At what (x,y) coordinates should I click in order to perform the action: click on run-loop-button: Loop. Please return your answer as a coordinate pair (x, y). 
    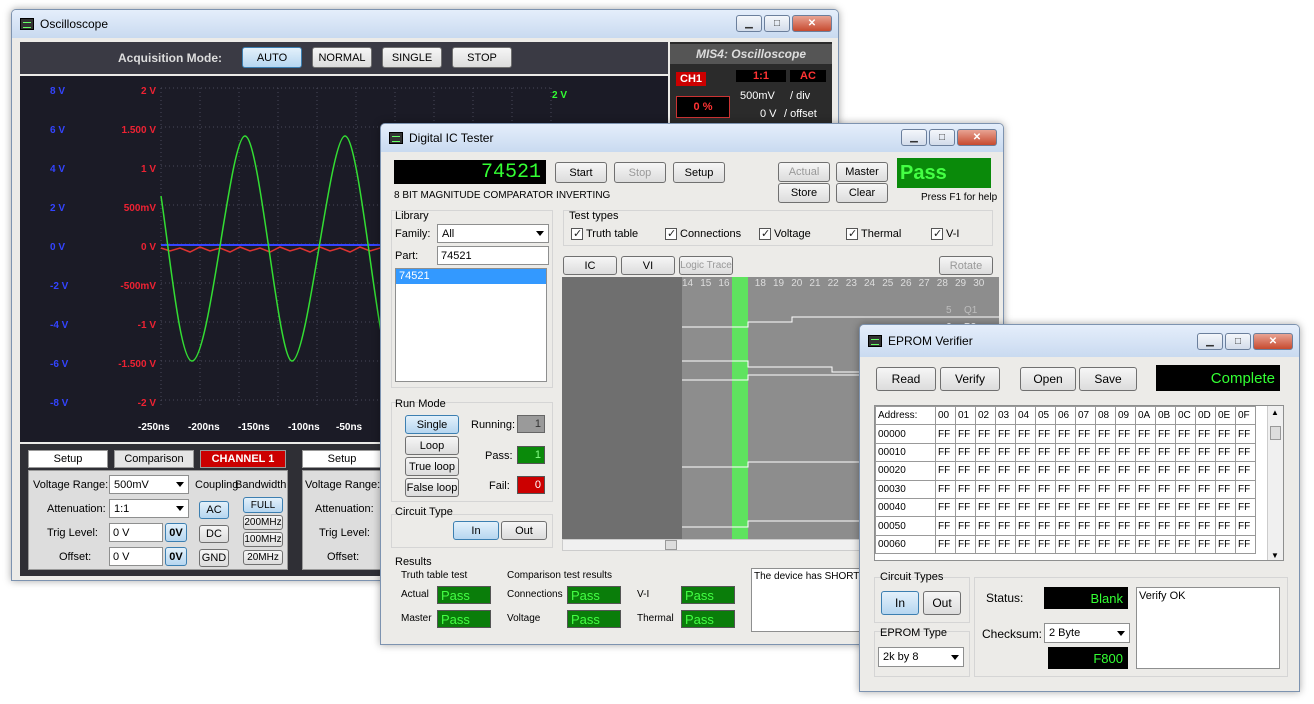
    Looking at the image, I should click on (432, 445).